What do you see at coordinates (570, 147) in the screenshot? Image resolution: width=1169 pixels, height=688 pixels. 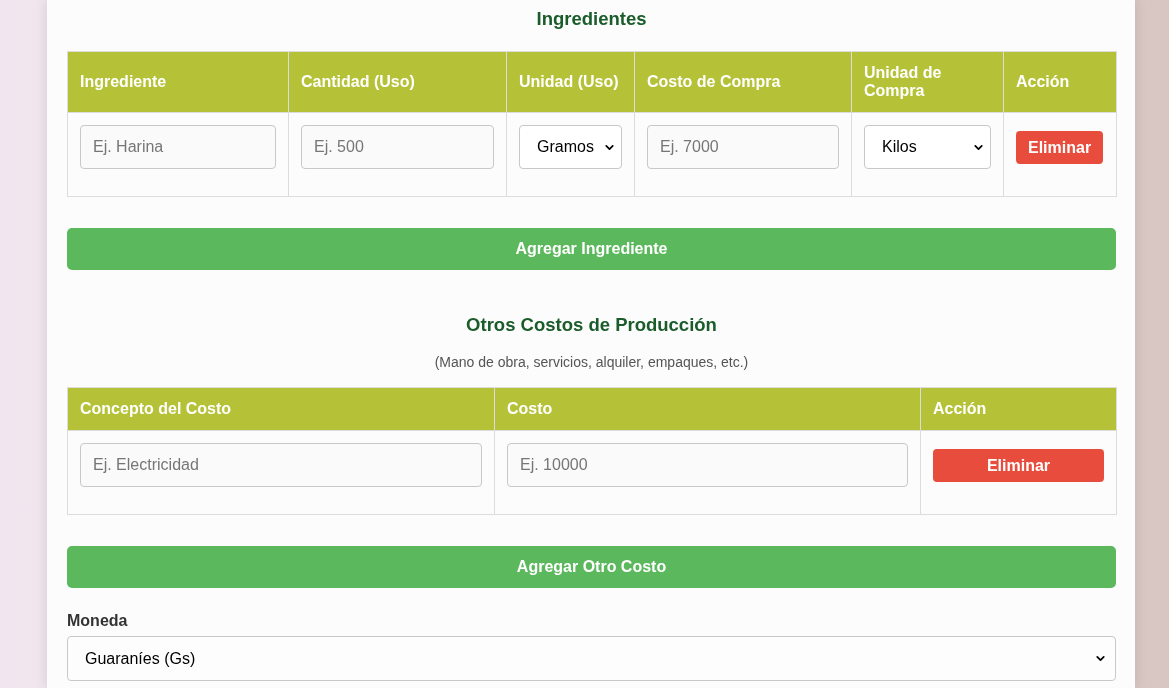 I see `dropdown: Gramos` at bounding box center [570, 147].